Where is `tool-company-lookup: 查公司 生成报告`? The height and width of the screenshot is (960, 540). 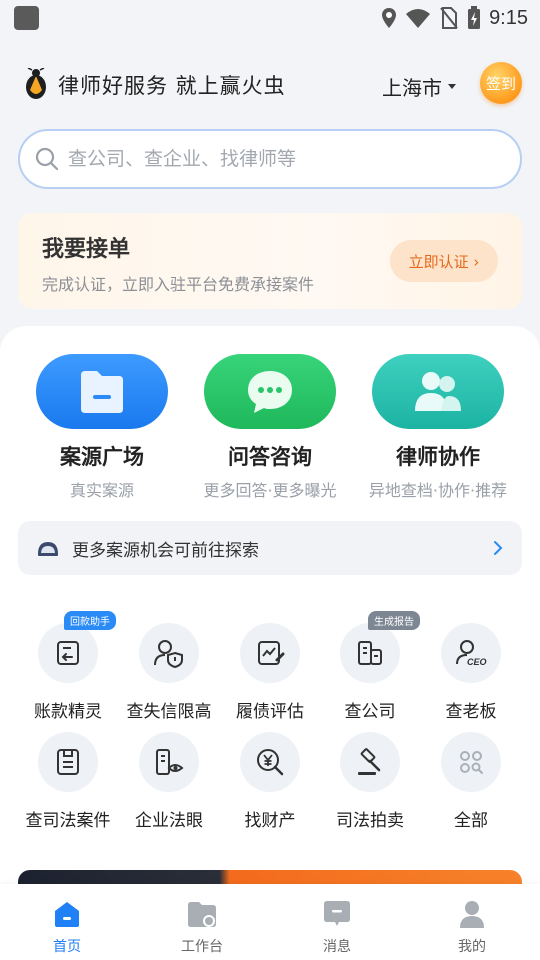 tool-company-lookup: 查公司 生成报告 is located at coordinates (370, 666).